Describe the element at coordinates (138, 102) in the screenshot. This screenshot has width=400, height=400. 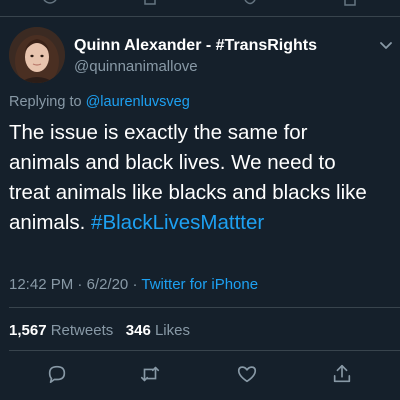
I see `reply-mention-link: @laurenluvsveg` at that location.